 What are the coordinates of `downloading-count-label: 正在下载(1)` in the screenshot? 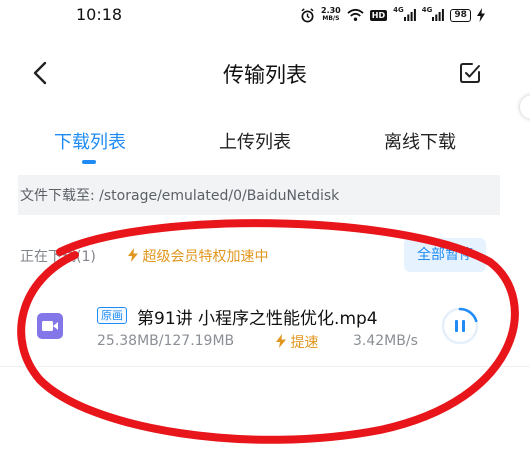 It's located at (58, 257).